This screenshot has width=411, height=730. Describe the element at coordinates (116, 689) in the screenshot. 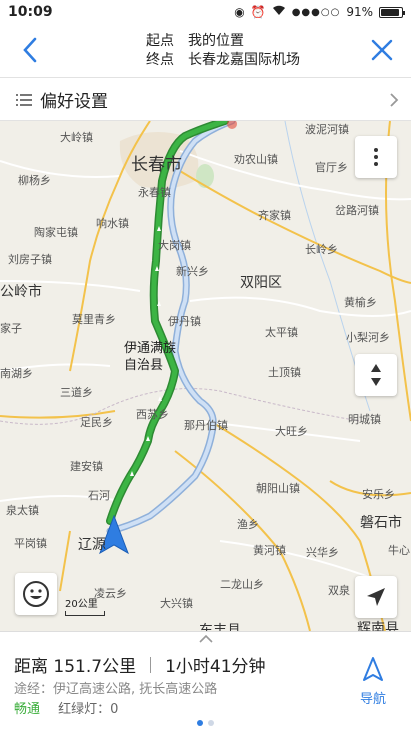

I see `route-via: 途经：伊辽高速公路, 抚长高速公路` at that location.